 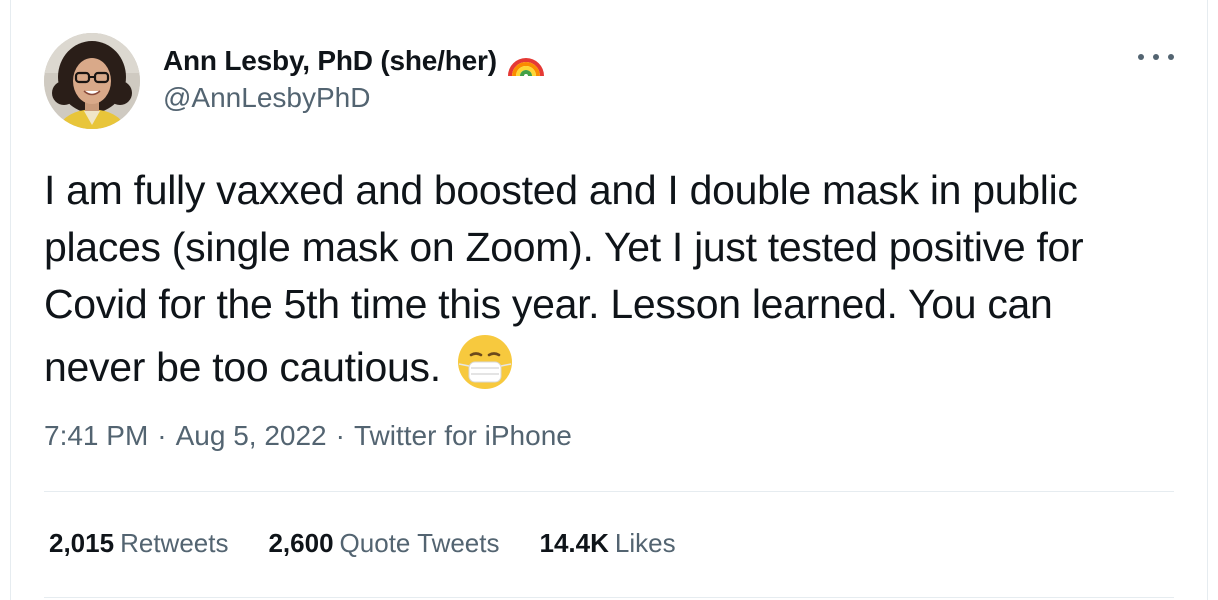 I want to click on likes-count: 14.4K, so click(x=574, y=543).